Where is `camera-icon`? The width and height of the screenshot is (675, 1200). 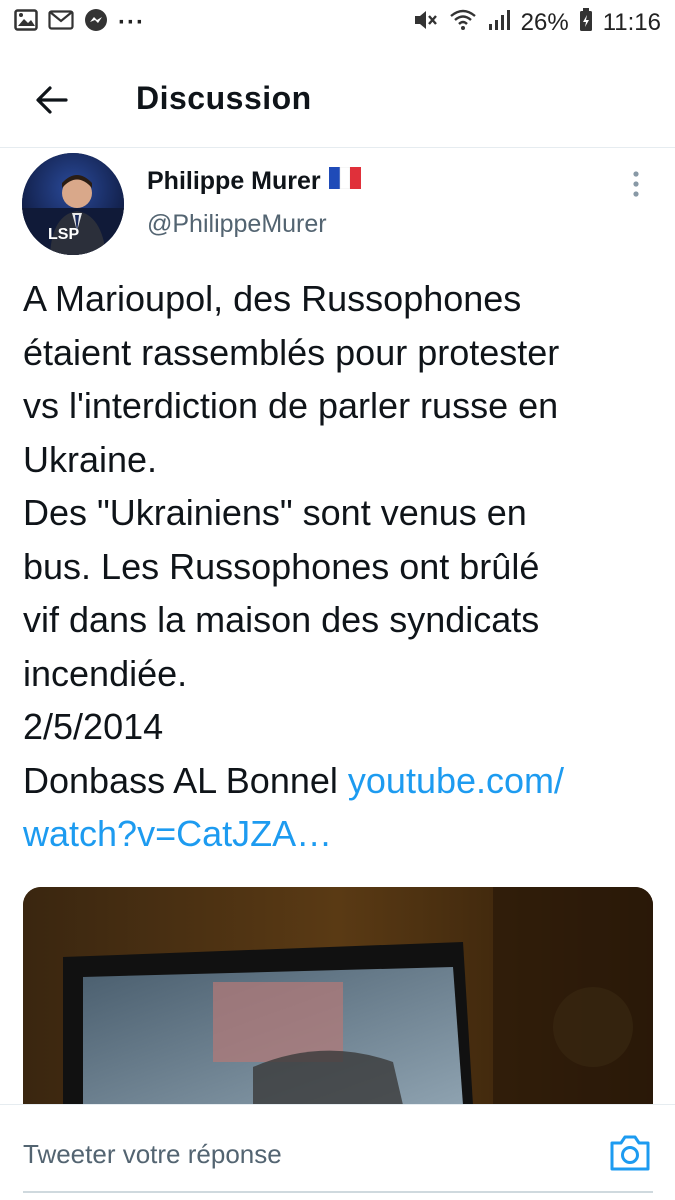 camera-icon is located at coordinates (630, 1153).